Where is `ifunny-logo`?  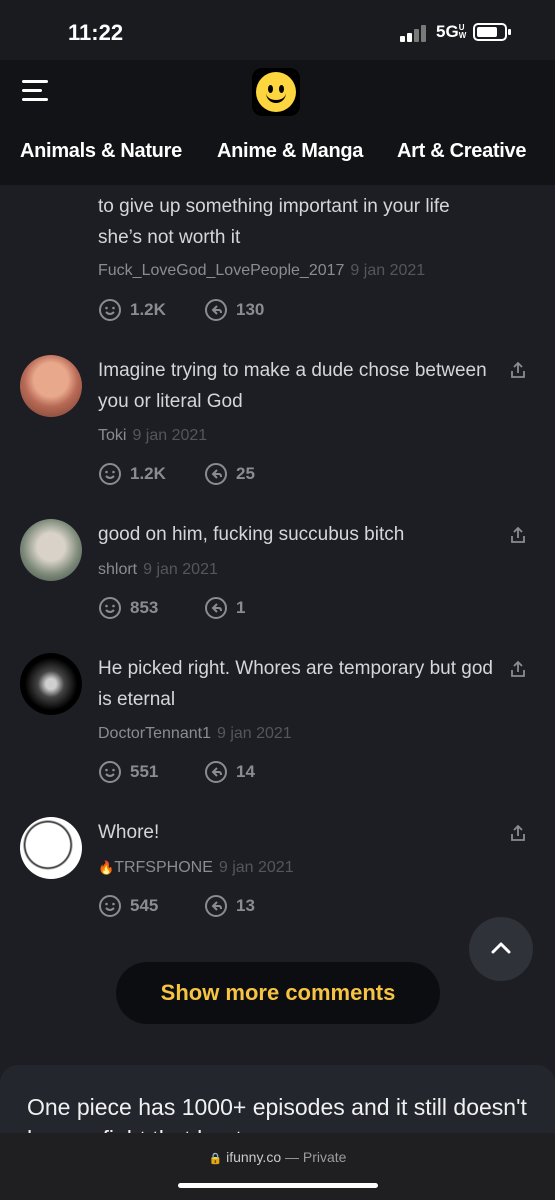
ifunny-logo is located at coordinates (276, 92).